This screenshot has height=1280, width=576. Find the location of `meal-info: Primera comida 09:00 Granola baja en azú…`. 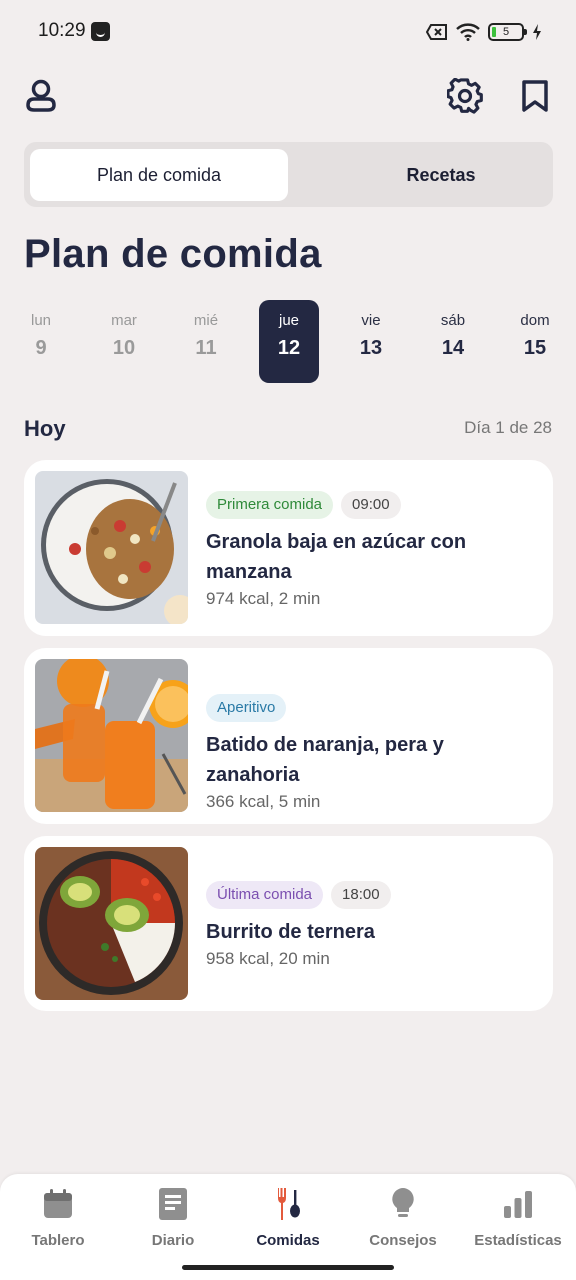

meal-info: Primera comida 09:00 Granola baja en azú… is located at coordinates (372, 550).